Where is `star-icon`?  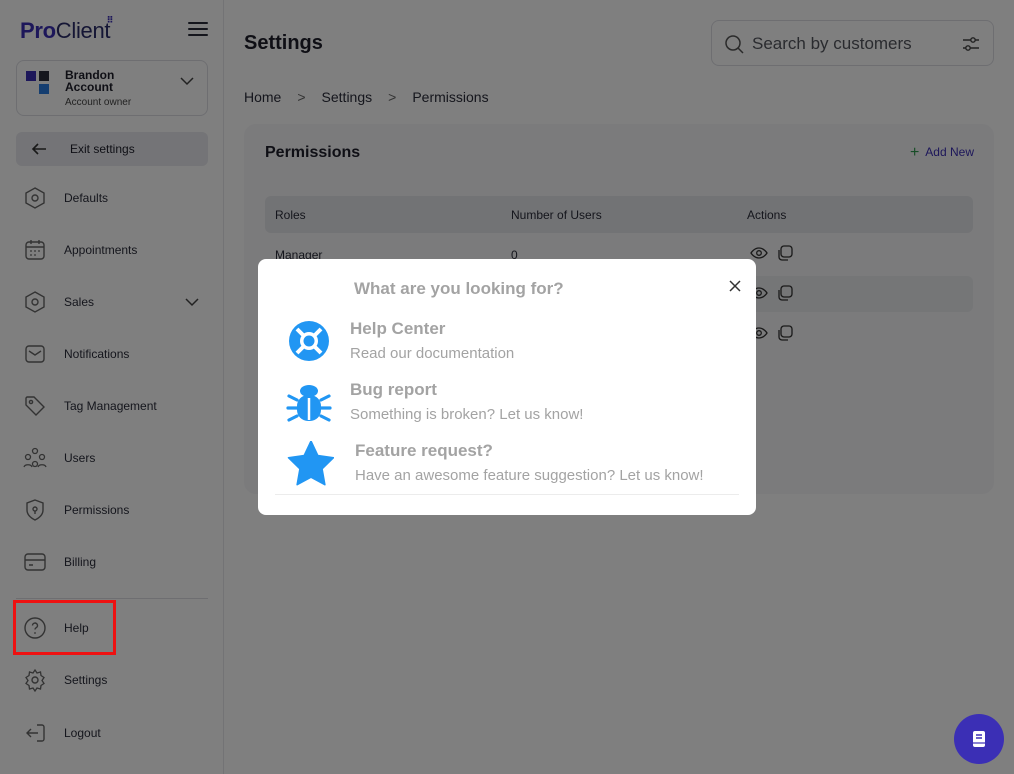
star-icon is located at coordinates (310, 463).